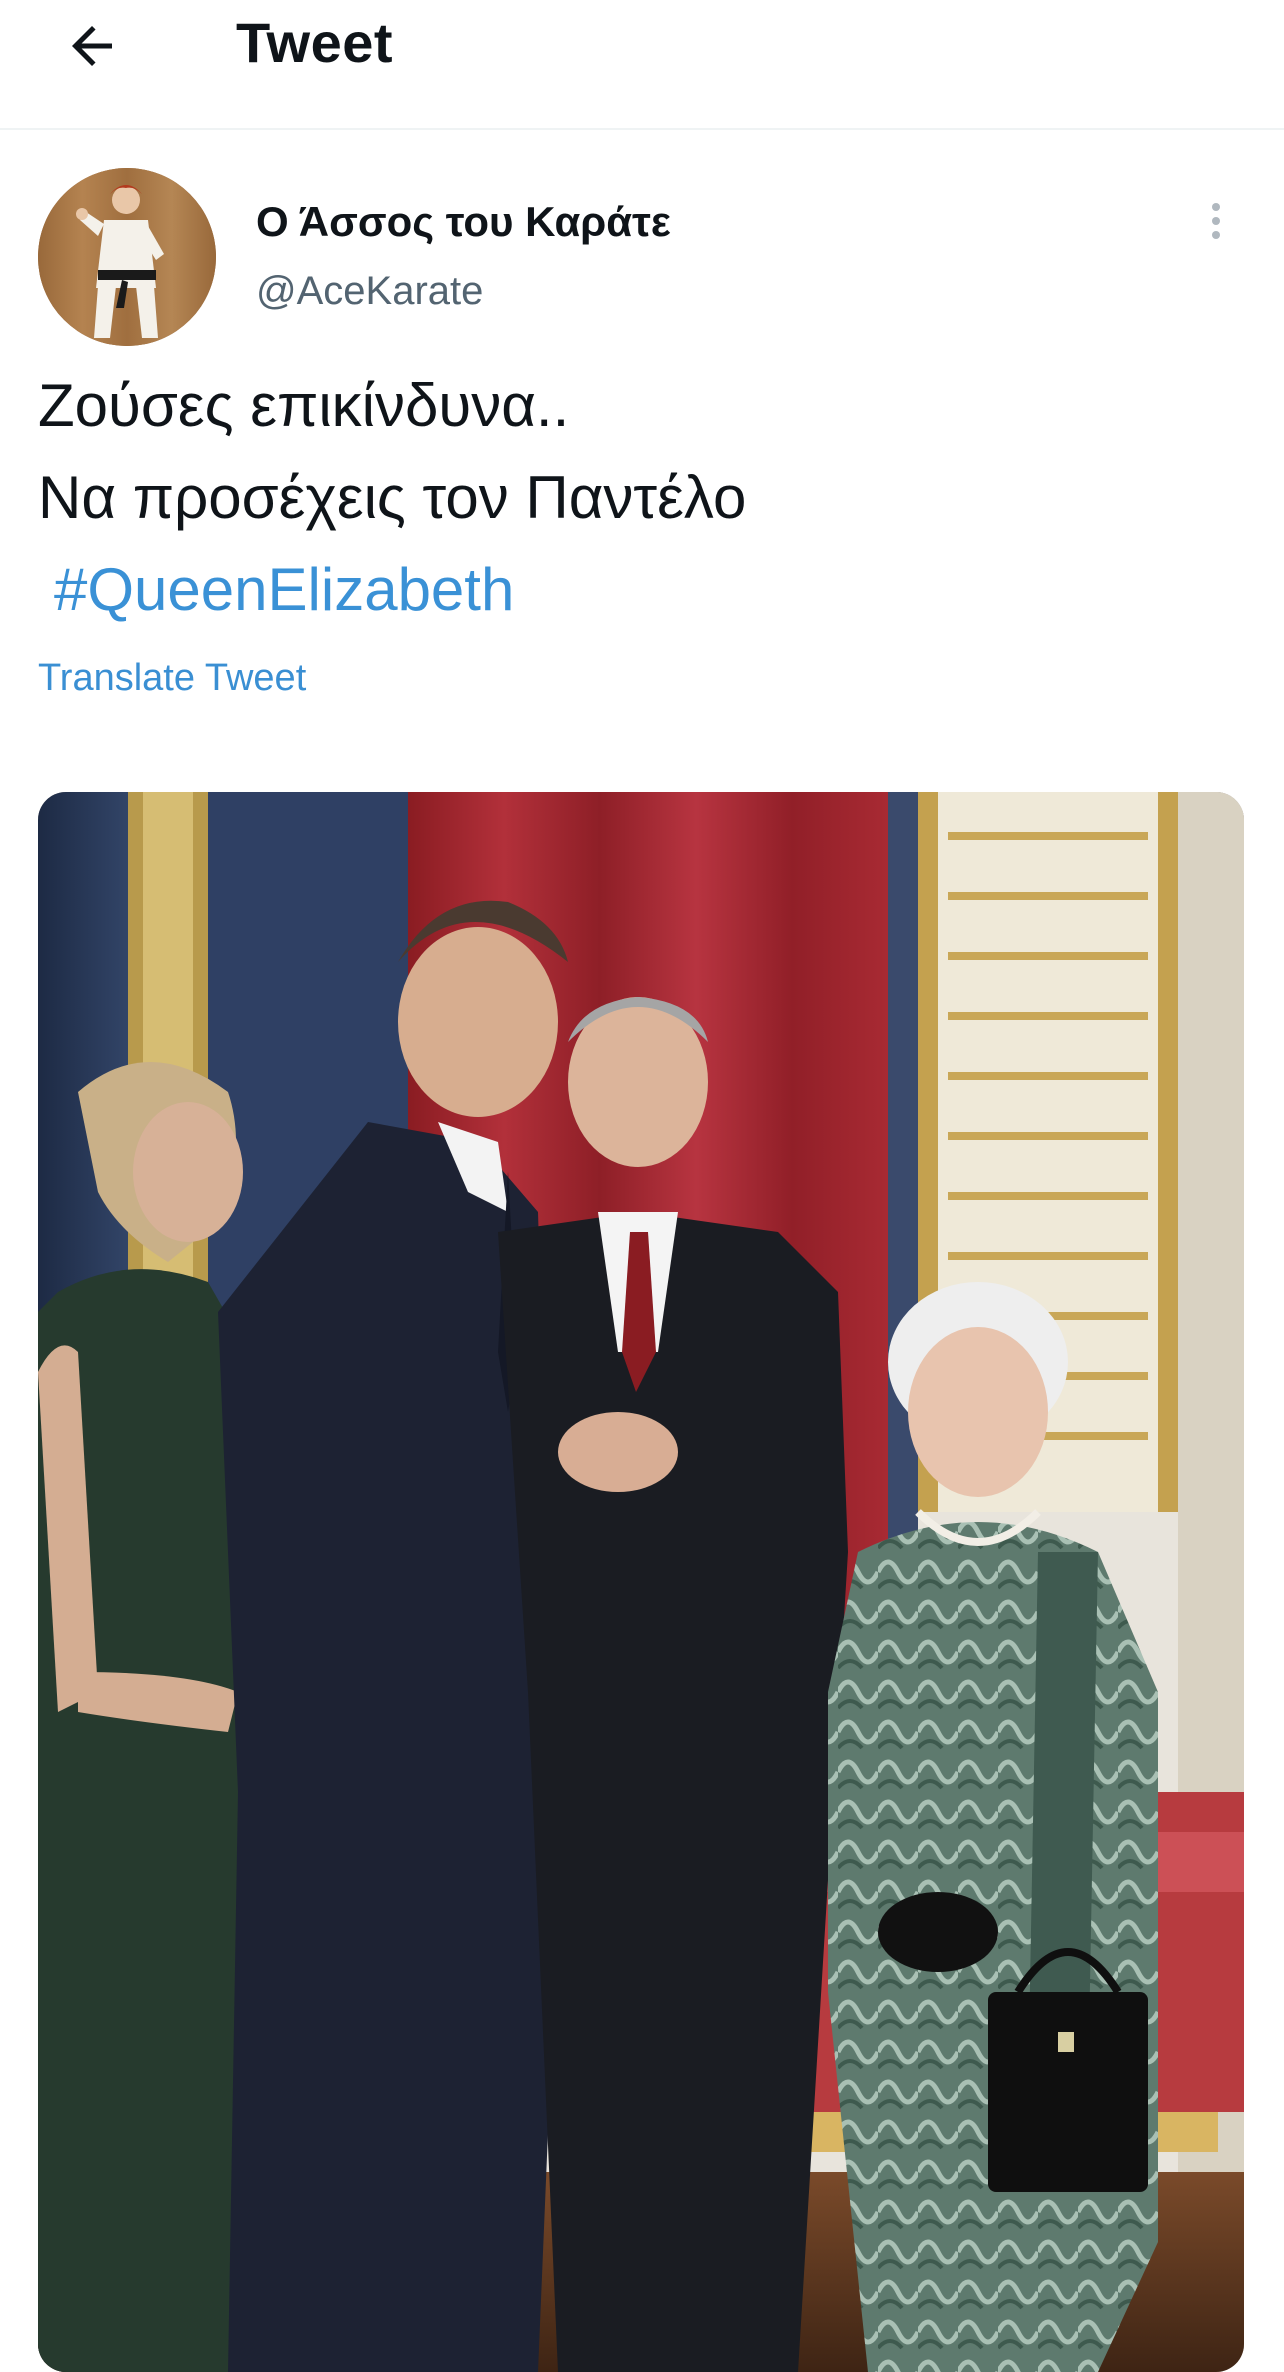 The height and width of the screenshot is (2372, 1284). Describe the element at coordinates (369, 291) in the screenshot. I see `author-handle: @AceKarate` at that location.